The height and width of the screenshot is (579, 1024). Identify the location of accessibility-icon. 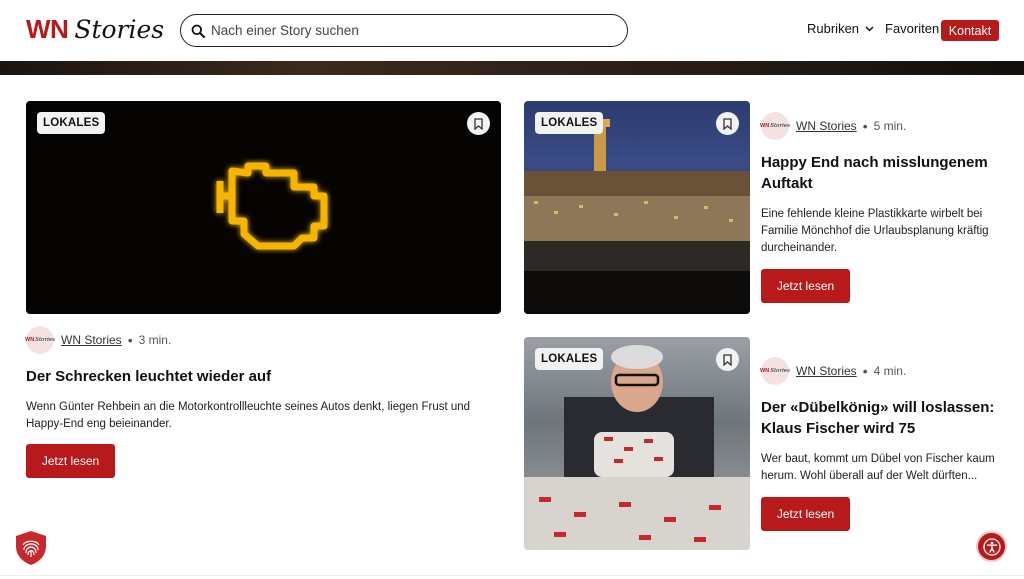
(991, 546).